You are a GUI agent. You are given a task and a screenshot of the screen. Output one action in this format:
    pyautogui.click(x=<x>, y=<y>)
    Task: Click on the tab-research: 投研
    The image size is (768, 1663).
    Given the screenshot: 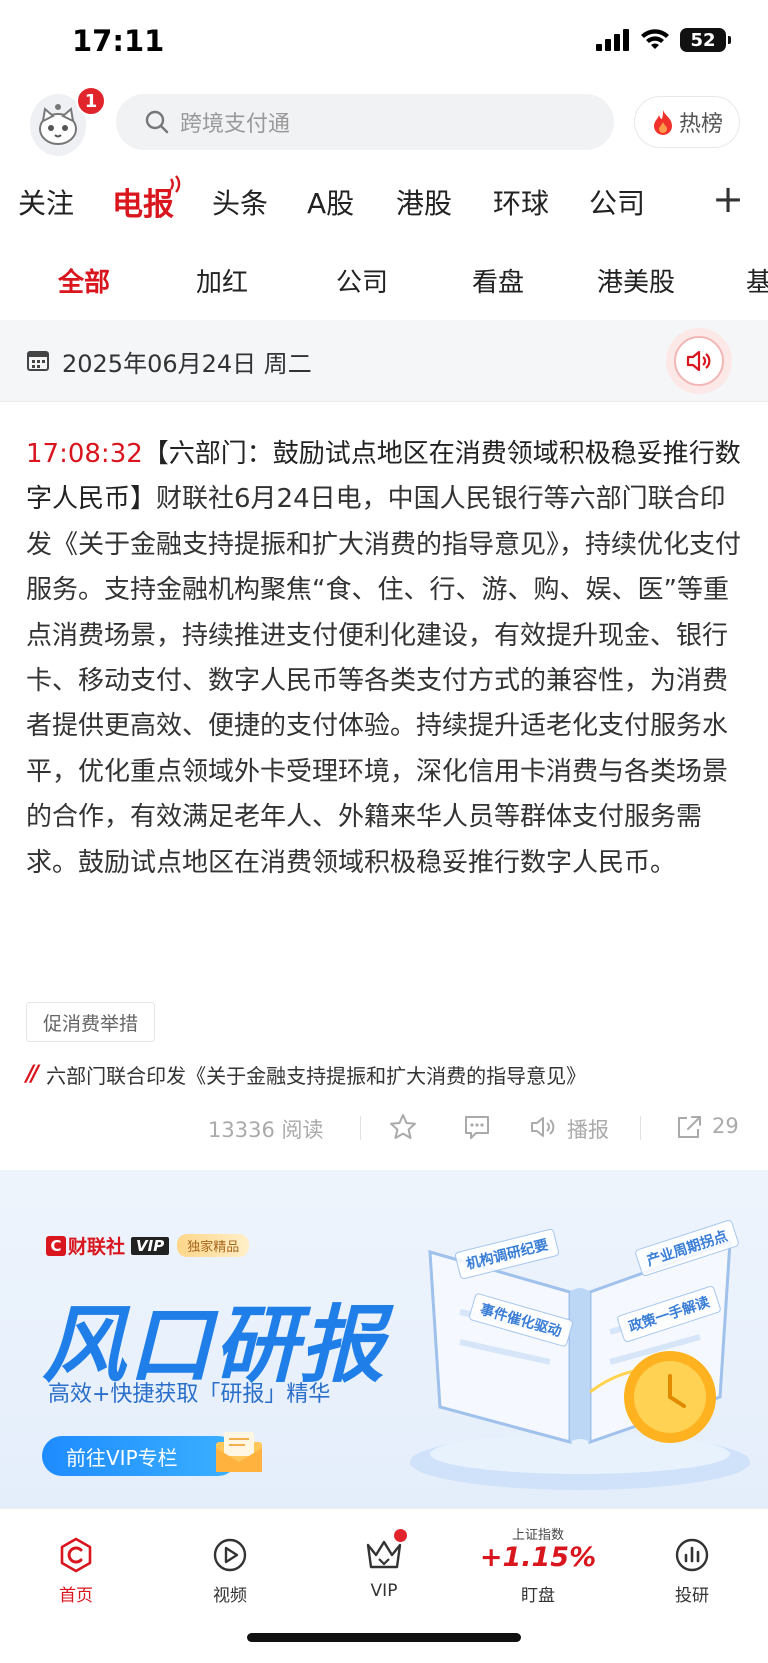 What is the action you would take?
    pyautogui.click(x=692, y=1564)
    